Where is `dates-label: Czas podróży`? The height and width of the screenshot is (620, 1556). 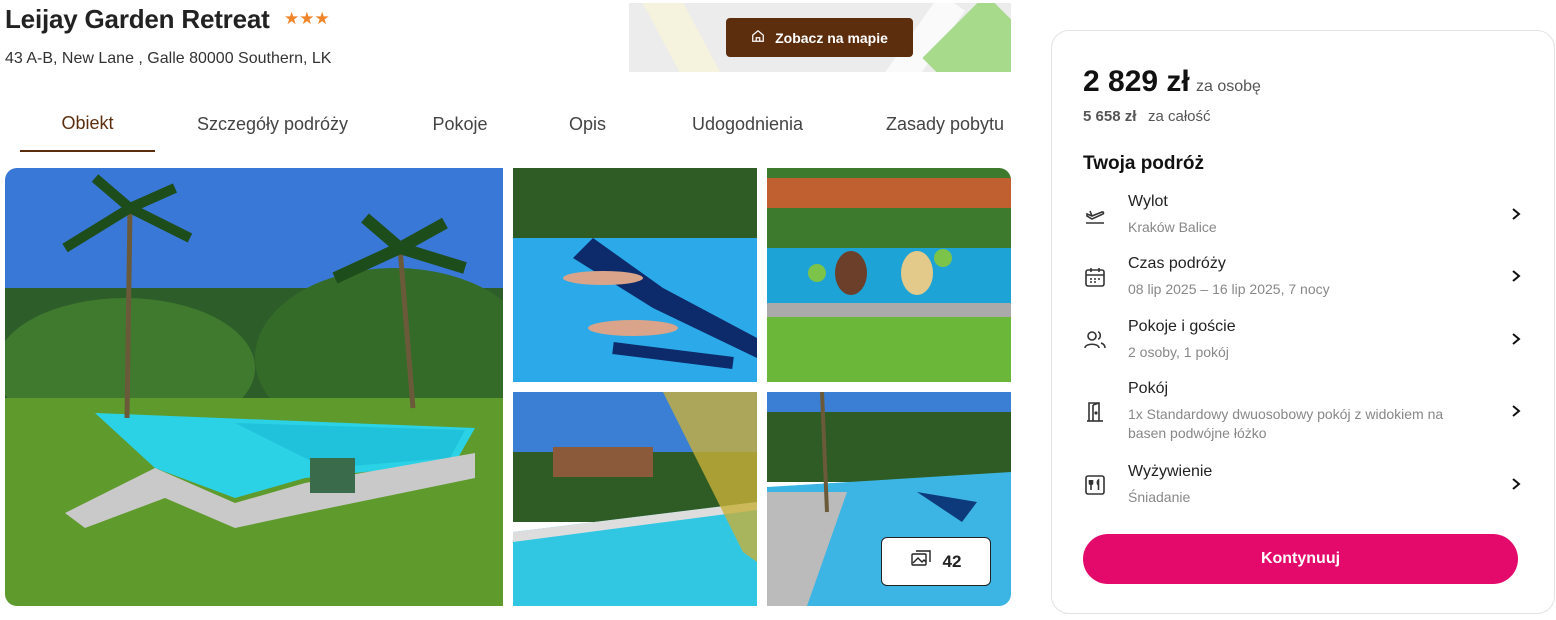
dates-label: Czas podróży is located at coordinates (1177, 263).